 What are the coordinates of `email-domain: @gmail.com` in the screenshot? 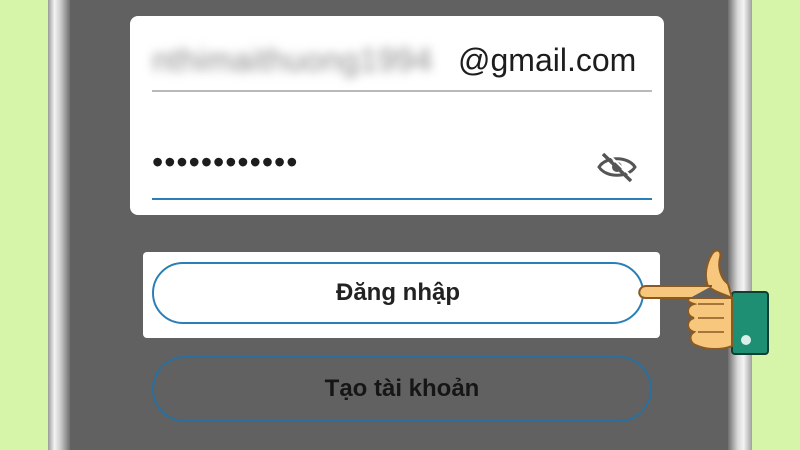 It's located at (547, 60).